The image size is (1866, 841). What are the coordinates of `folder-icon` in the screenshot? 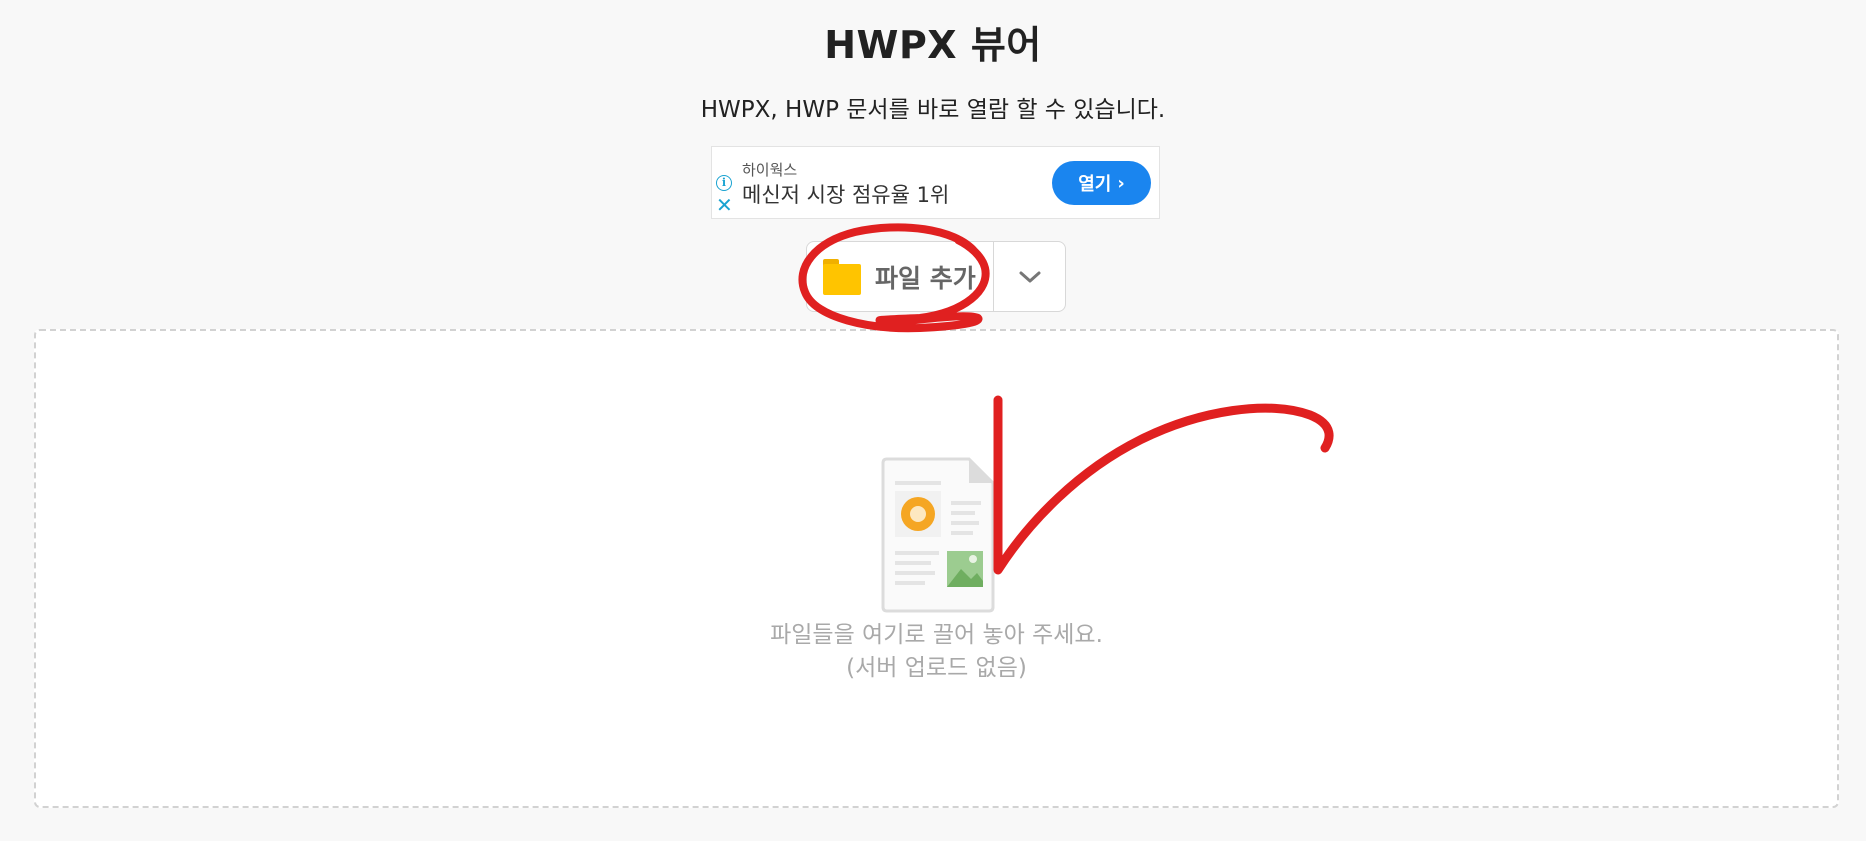 It's located at (842, 276).